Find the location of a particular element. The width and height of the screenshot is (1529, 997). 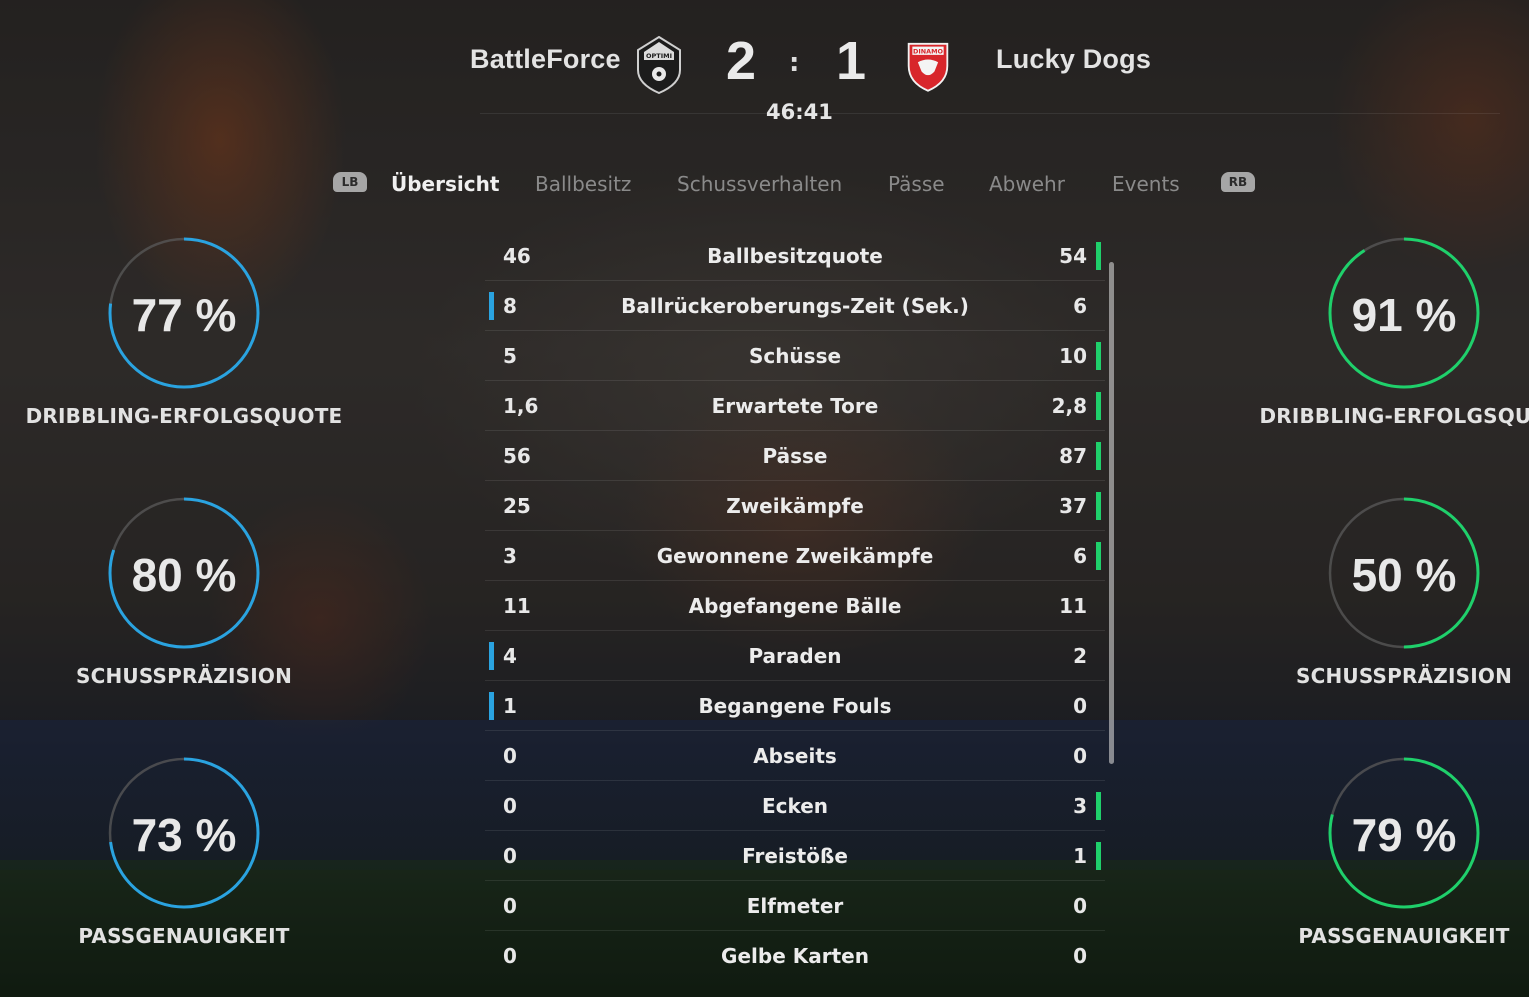

stat-label: Gelbe Karten is located at coordinates (795, 956).